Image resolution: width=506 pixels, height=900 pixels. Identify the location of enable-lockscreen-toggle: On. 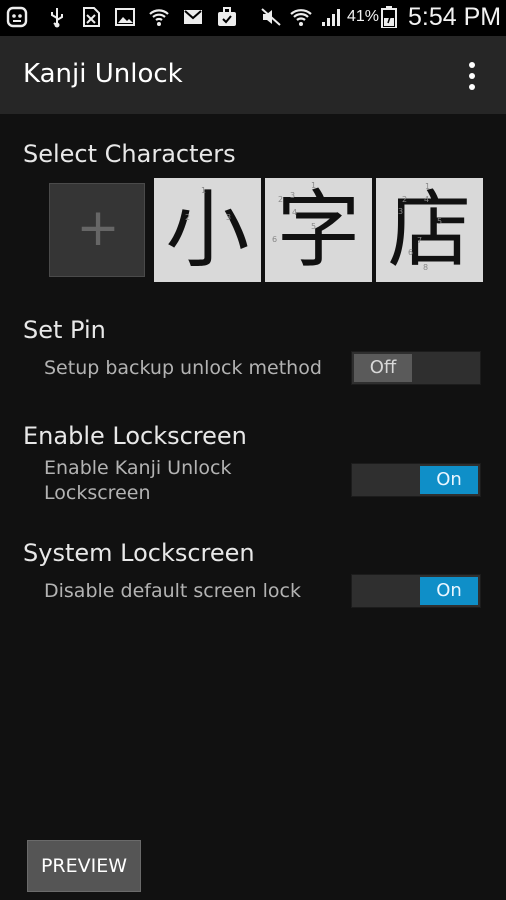
(416, 480).